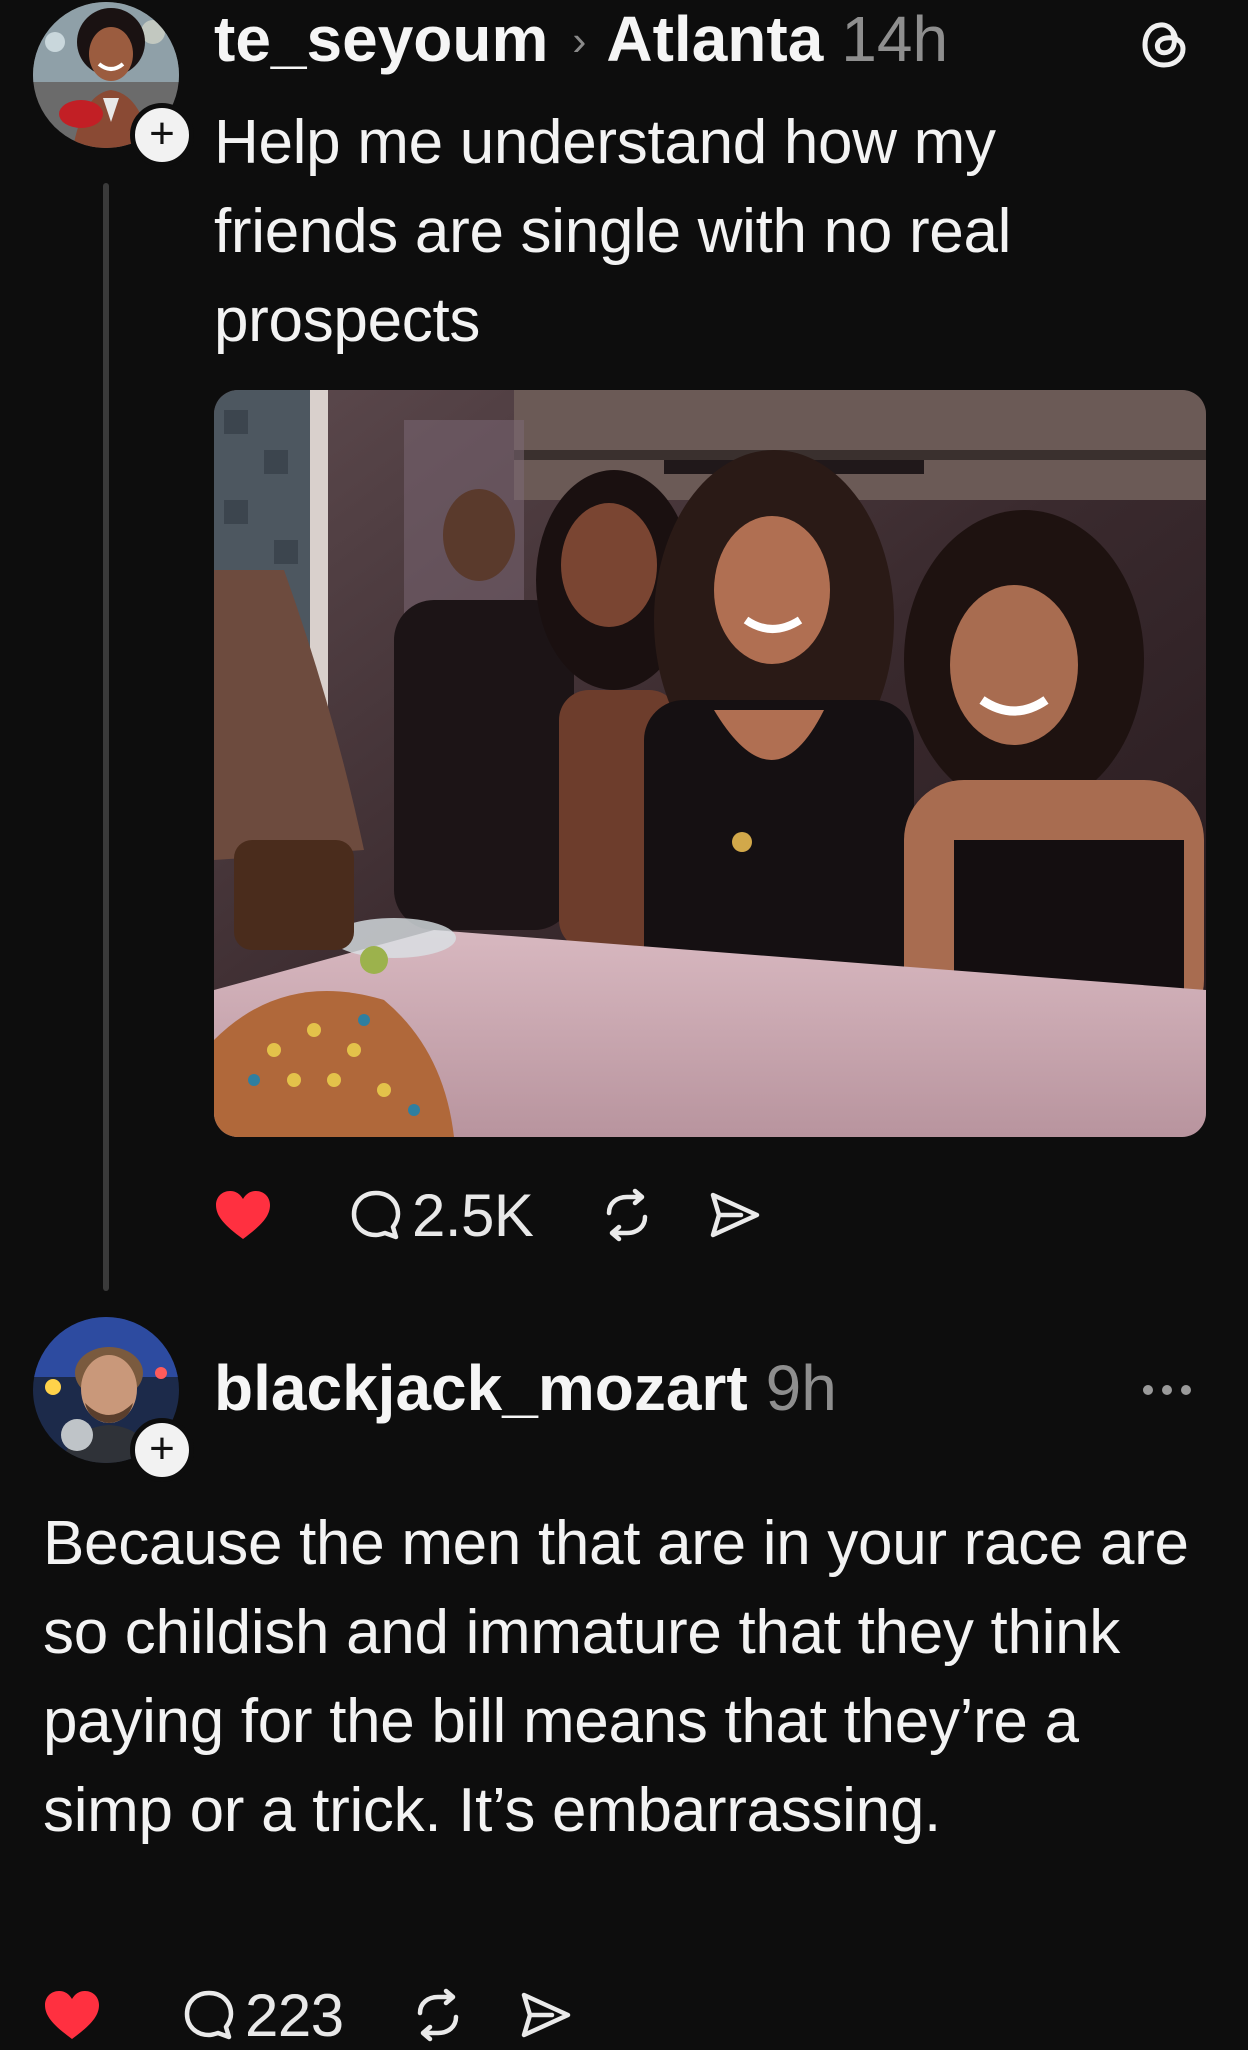 The width and height of the screenshot is (1248, 2050). What do you see at coordinates (1167, 1390) in the screenshot?
I see `more-options-icon` at bounding box center [1167, 1390].